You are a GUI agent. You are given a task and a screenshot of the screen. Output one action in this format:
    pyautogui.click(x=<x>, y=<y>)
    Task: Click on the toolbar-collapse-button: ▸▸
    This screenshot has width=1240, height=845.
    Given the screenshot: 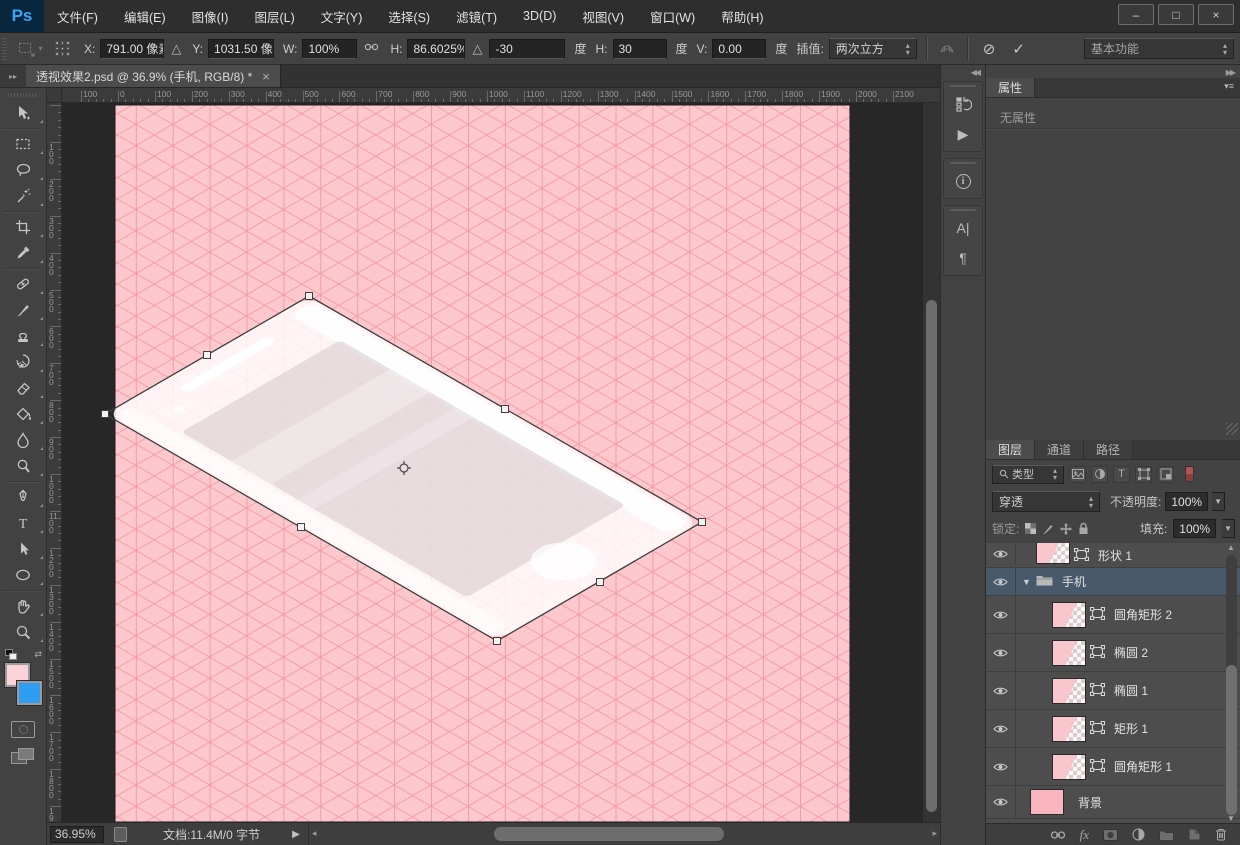 What is the action you would take?
    pyautogui.click(x=13, y=76)
    